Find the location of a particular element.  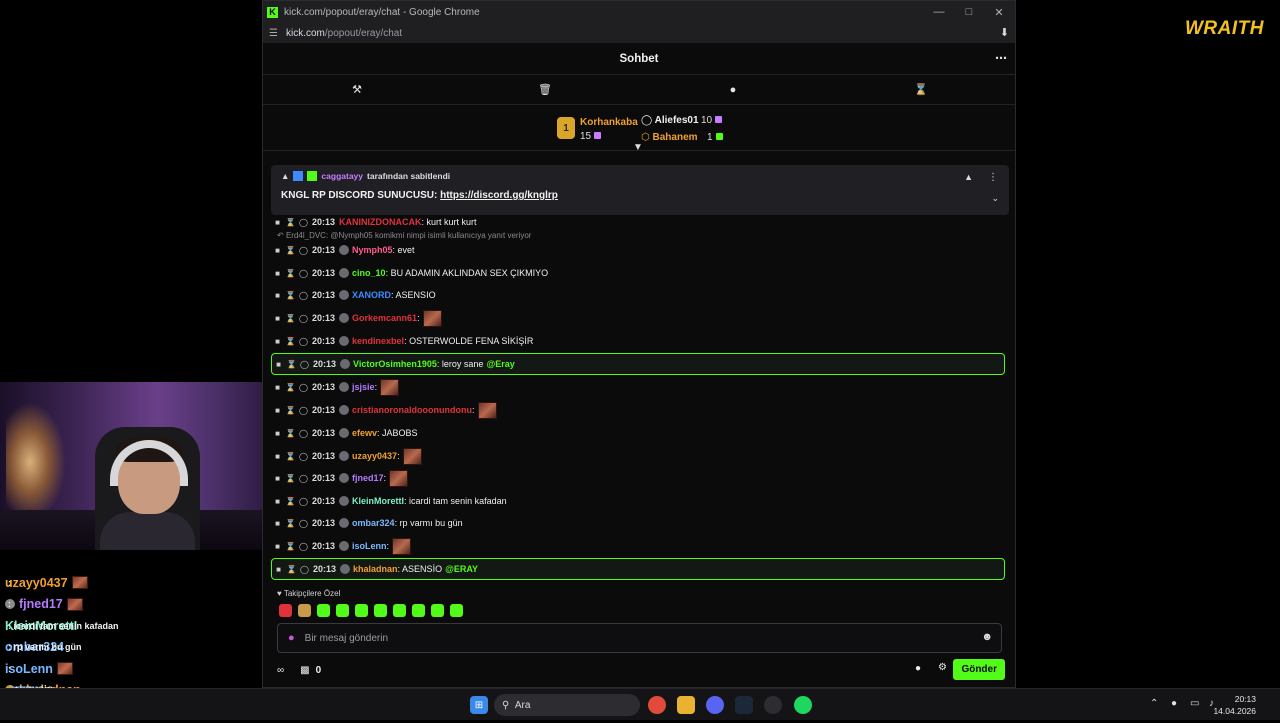

gift-box-icon: ▩ is located at coordinates (304, 670).